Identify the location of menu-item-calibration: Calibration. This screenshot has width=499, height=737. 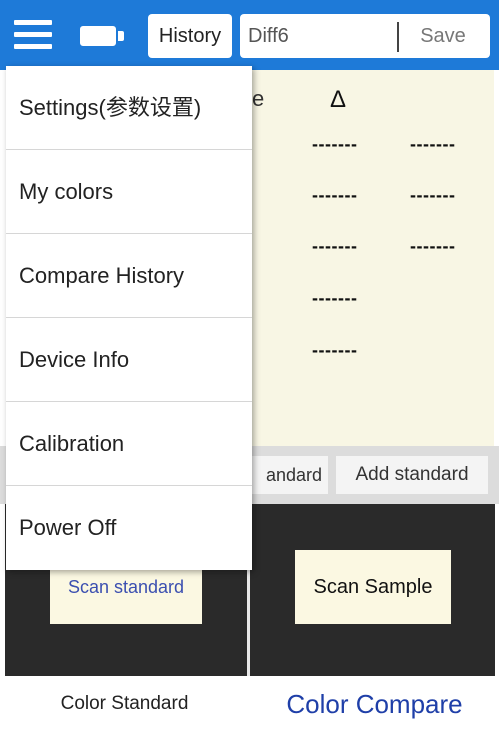
(129, 444).